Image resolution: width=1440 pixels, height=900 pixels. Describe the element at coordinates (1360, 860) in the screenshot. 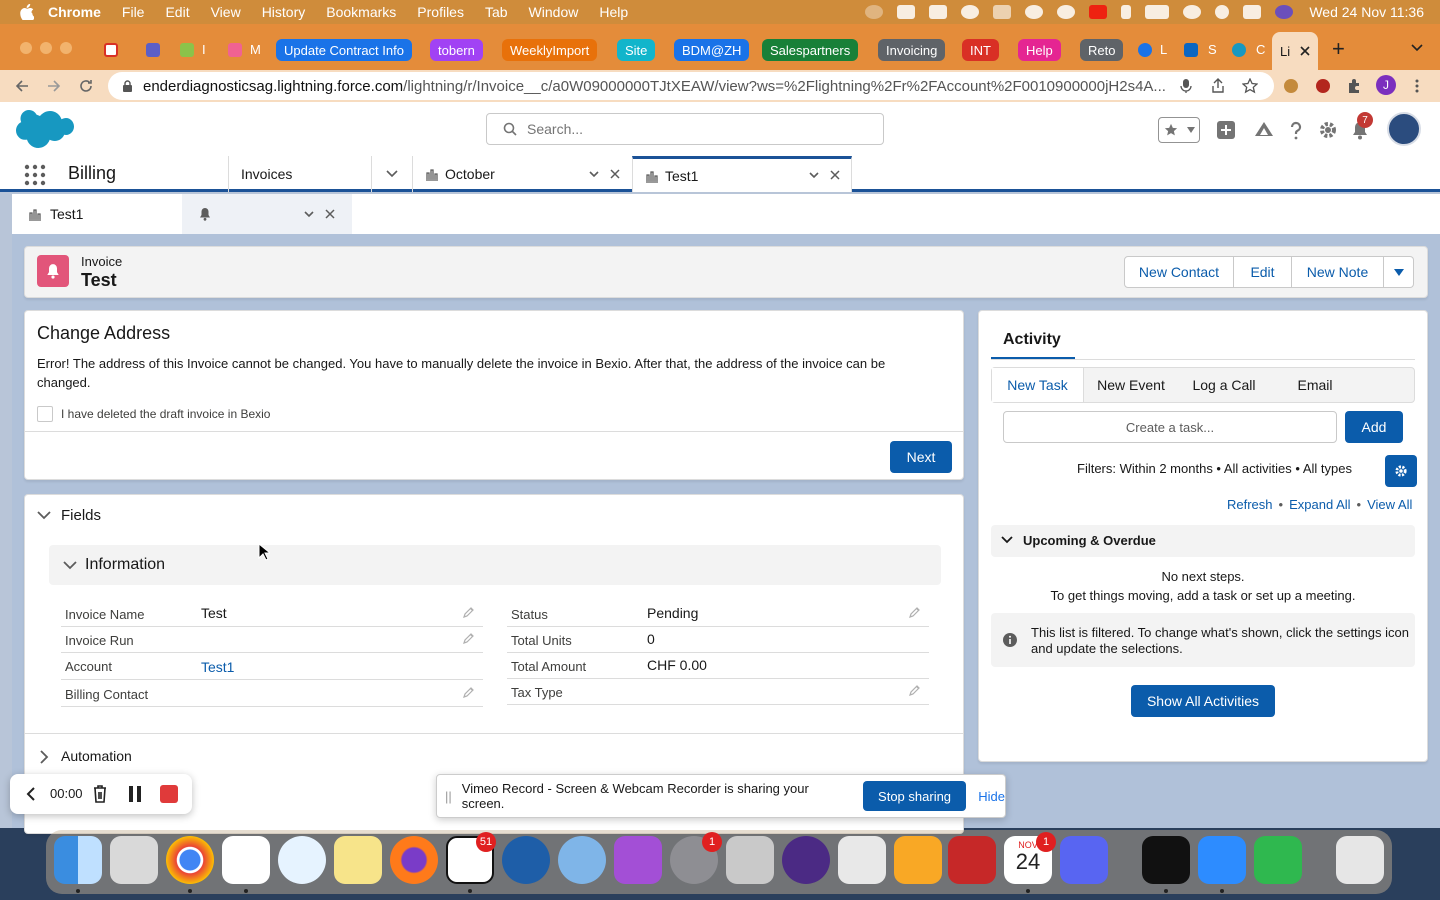

I see `trash-icon` at that location.